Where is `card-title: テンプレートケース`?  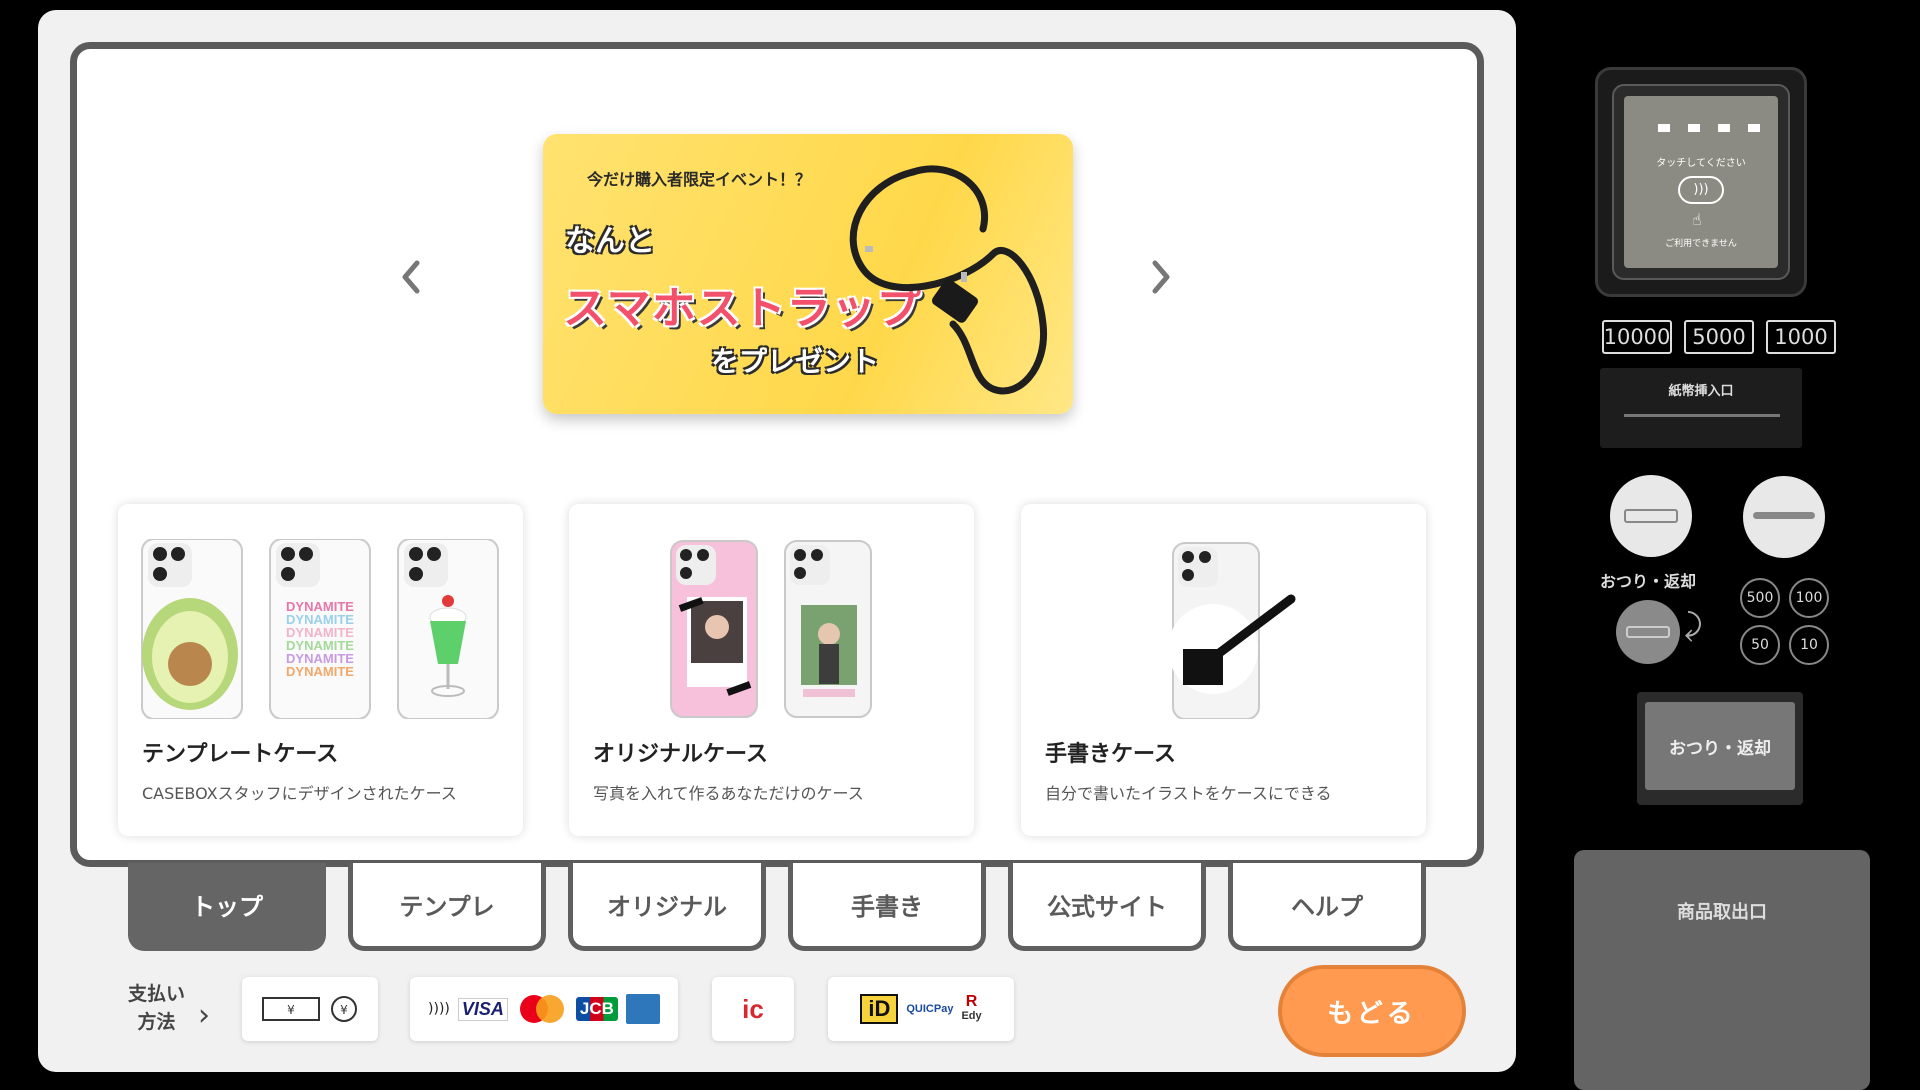 card-title: テンプレートケース is located at coordinates (240, 754).